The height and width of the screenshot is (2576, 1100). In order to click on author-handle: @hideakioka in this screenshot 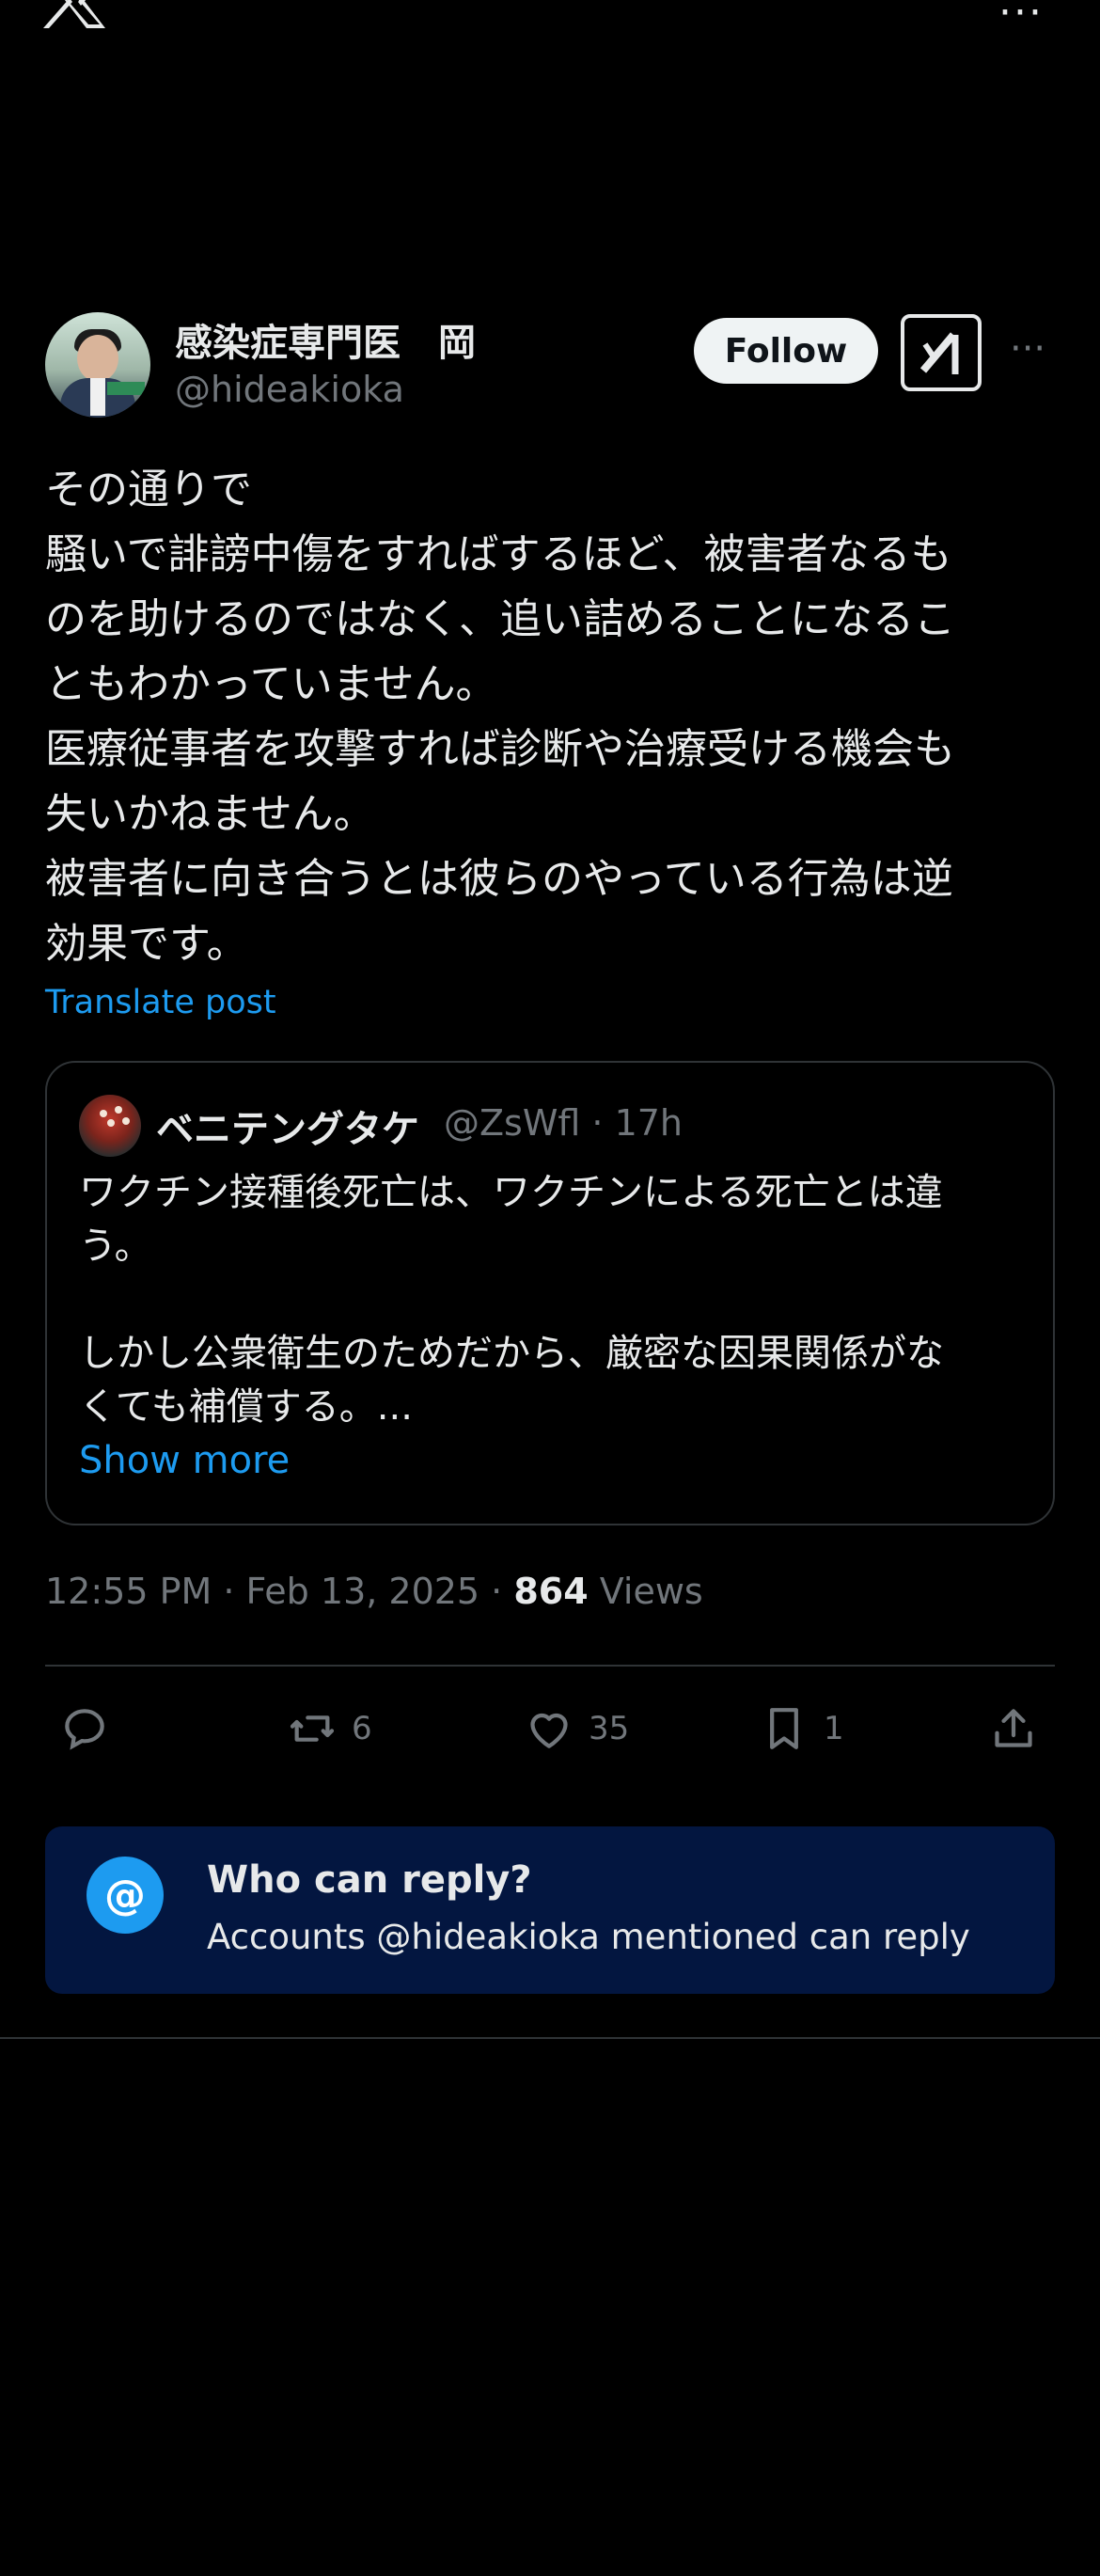, I will do `click(289, 389)`.